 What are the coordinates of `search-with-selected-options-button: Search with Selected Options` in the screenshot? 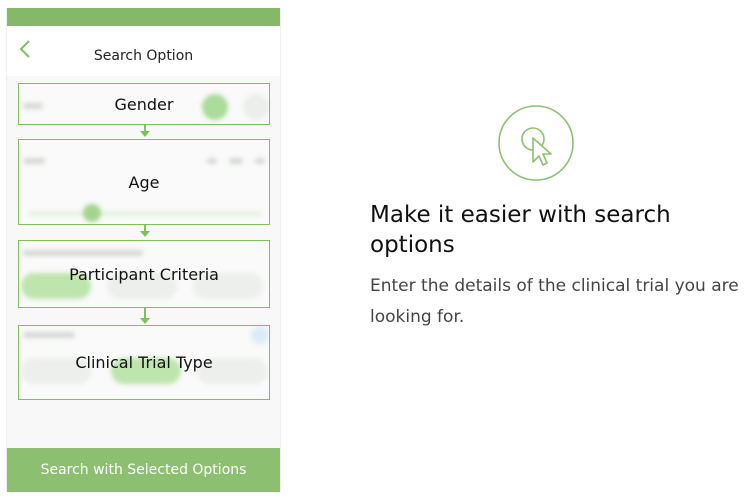 It's located at (143, 470).